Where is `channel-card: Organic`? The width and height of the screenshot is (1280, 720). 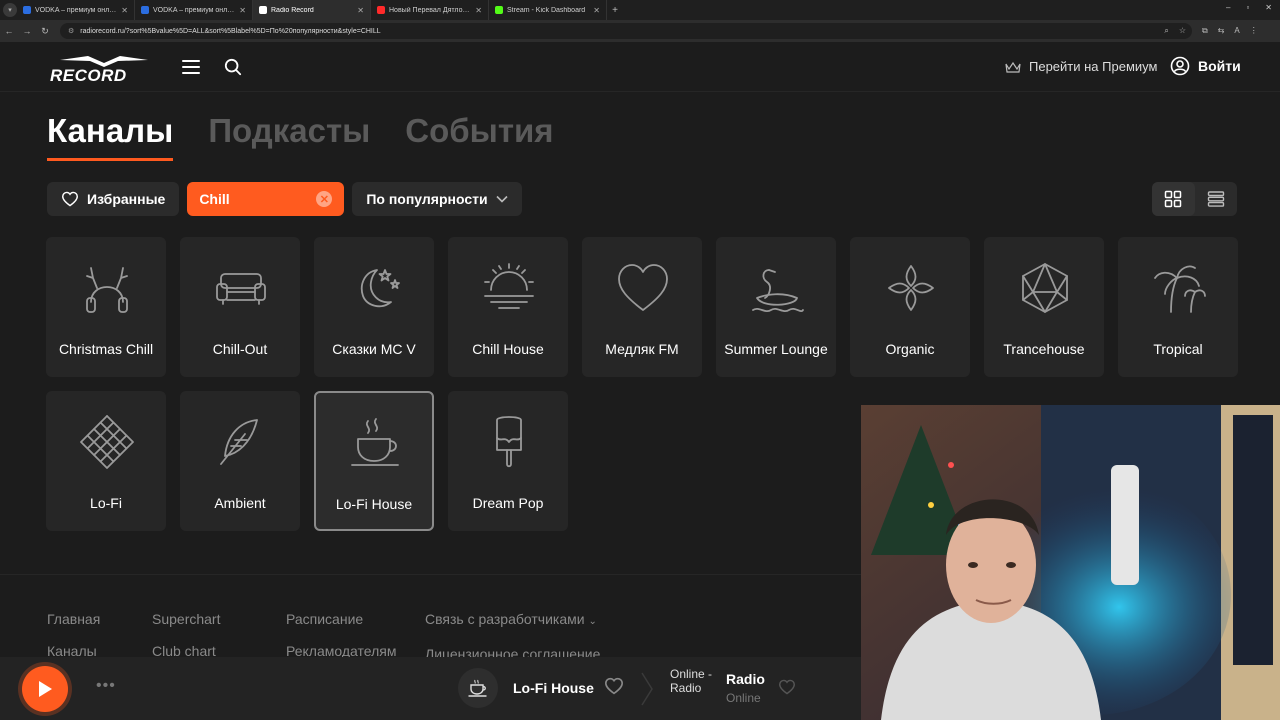
channel-card: Organic is located at coordinates (910, 307).